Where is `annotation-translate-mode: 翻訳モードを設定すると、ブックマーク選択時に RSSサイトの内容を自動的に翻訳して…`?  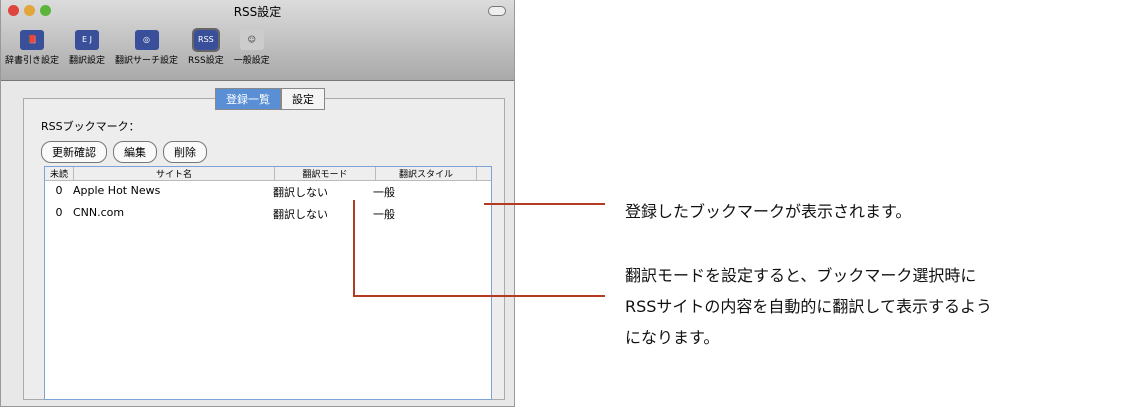
annotation-translate-mode: 翻訳モードを設定すると、ブックマーク選択時に RSSサイトの内容を自動的に翻訳して… is located at coordinates (808, 306).